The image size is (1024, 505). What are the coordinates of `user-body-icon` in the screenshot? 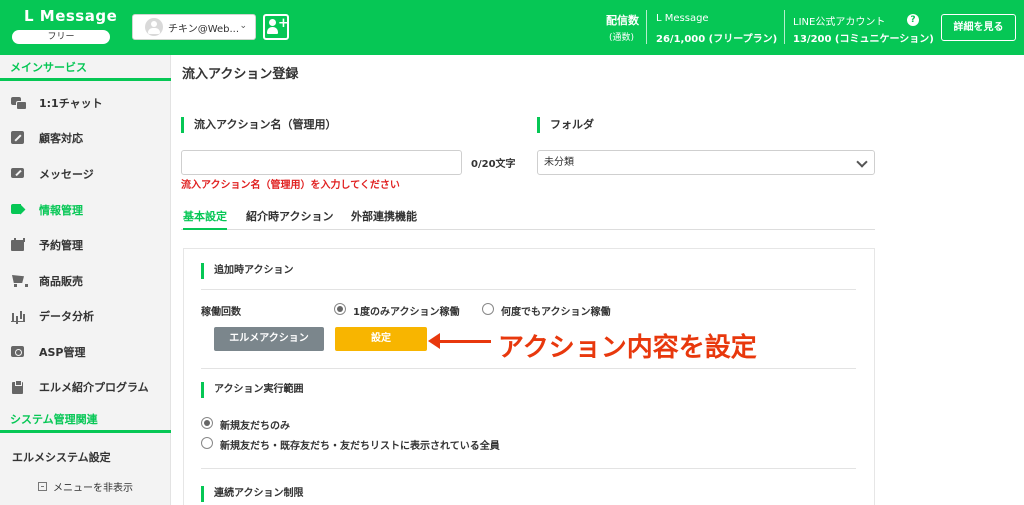 It's located at (272, 30).